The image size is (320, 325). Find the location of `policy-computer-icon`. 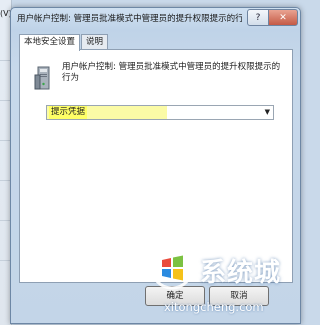

policy-computer-icon is located at coordinates (42, 78).